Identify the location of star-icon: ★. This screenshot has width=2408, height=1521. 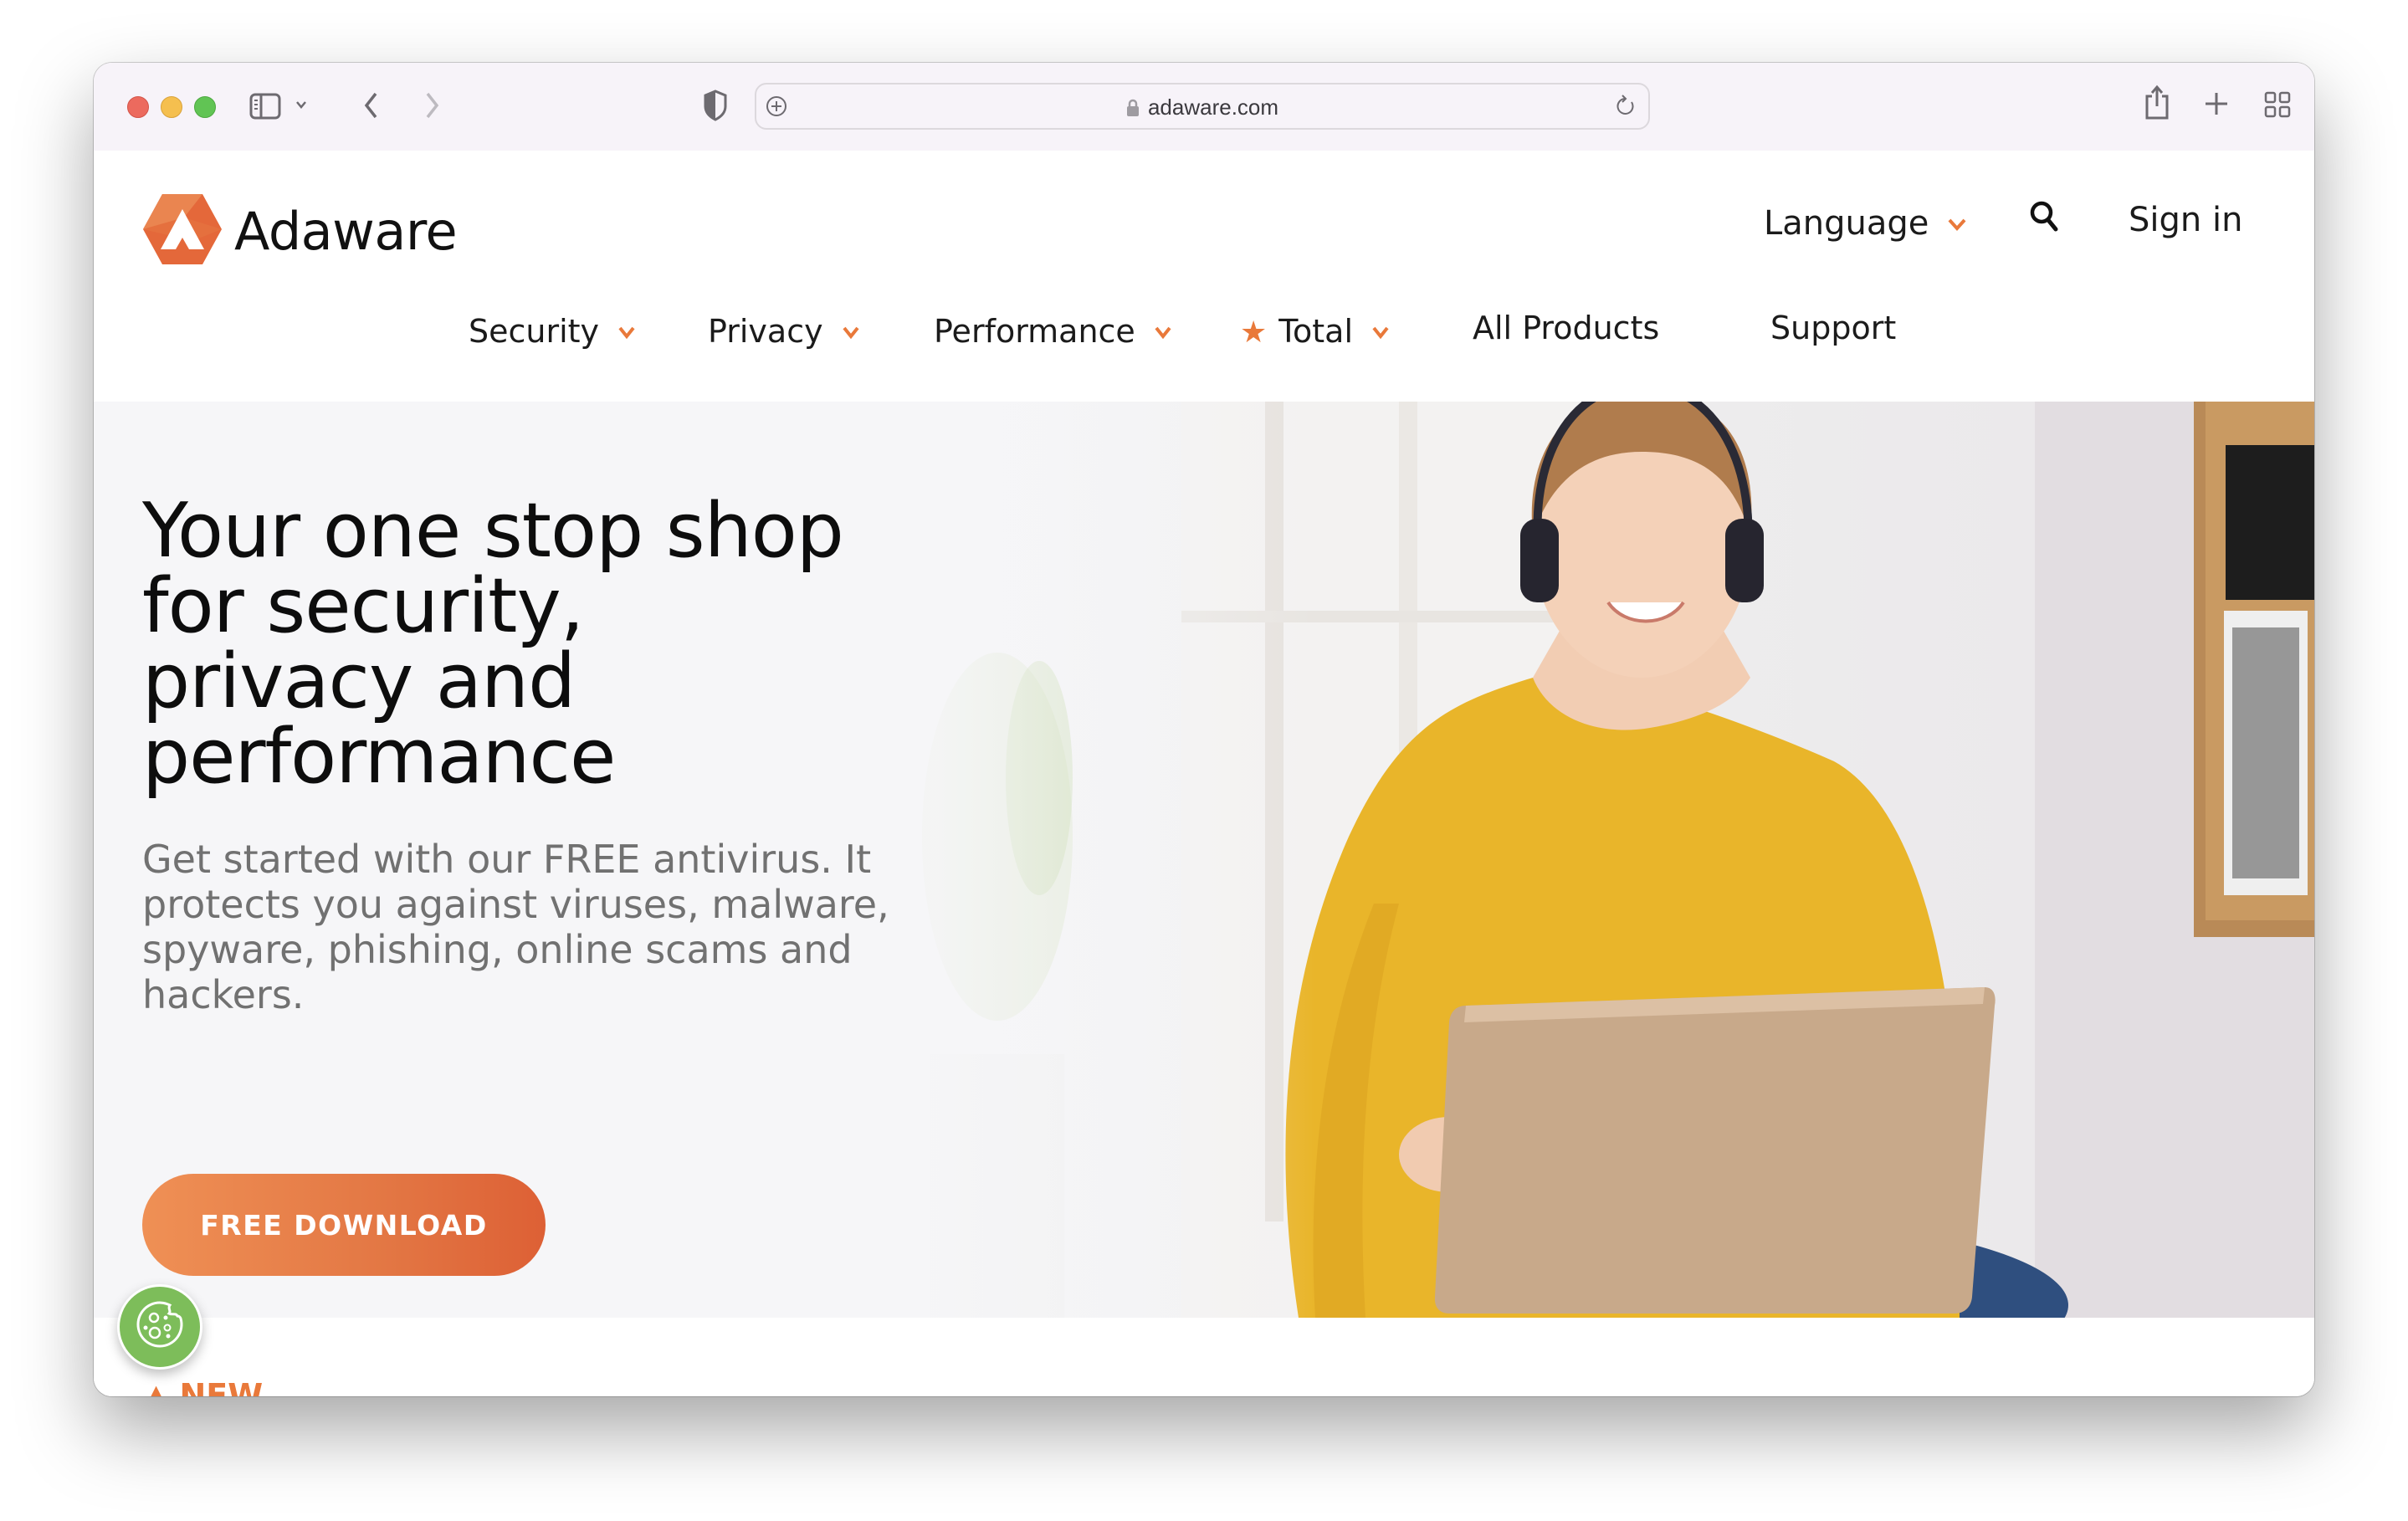
(1254, 332).